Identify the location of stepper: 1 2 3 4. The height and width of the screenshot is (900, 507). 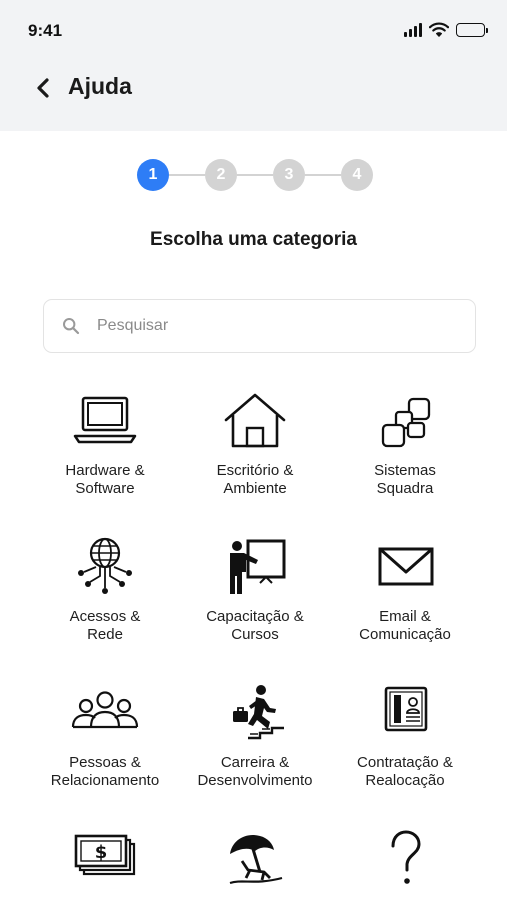
(255, 175).